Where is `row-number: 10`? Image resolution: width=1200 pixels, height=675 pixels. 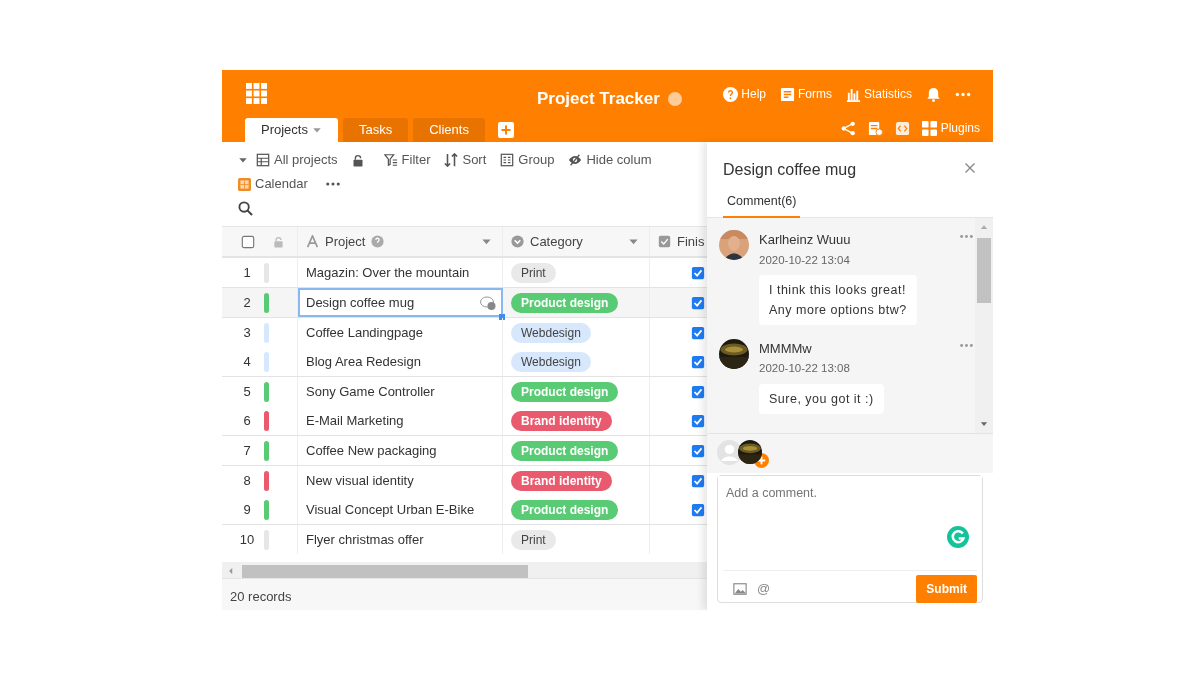
row-number: 10 is located at coordinates (247, 539).